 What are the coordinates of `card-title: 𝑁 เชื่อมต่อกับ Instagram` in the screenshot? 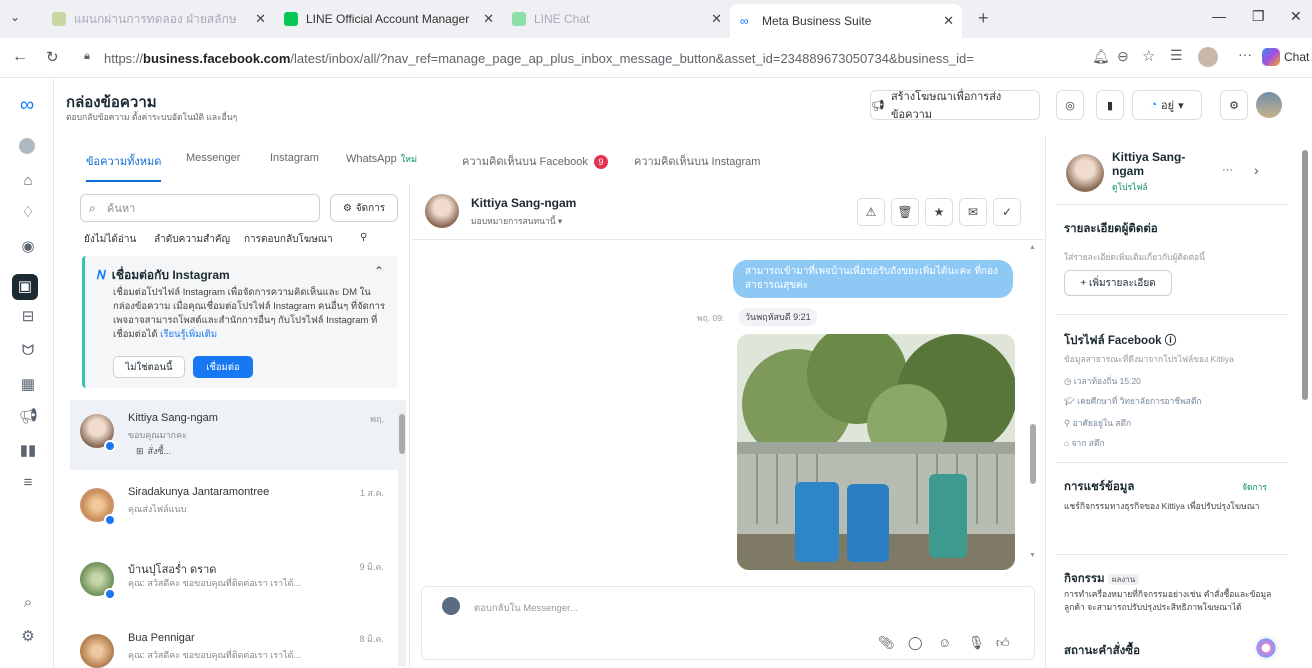 It's located at (163, 275).